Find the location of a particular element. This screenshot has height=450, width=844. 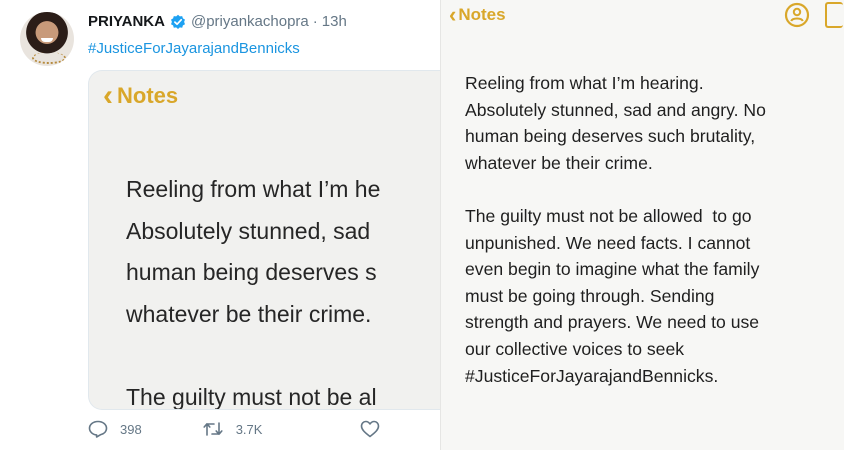

reply-button: 398 is located at coordinates (115, 429).